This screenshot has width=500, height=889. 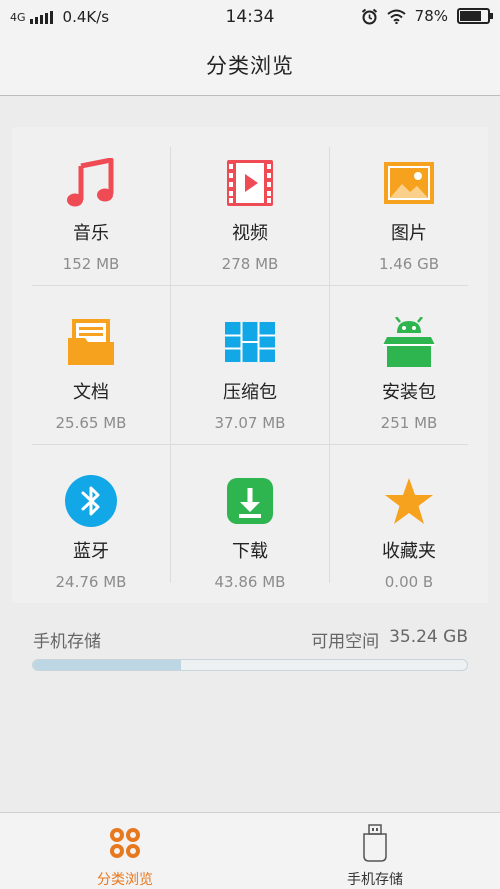 I want to click on wifi-icon, so click(x=396, y=16).